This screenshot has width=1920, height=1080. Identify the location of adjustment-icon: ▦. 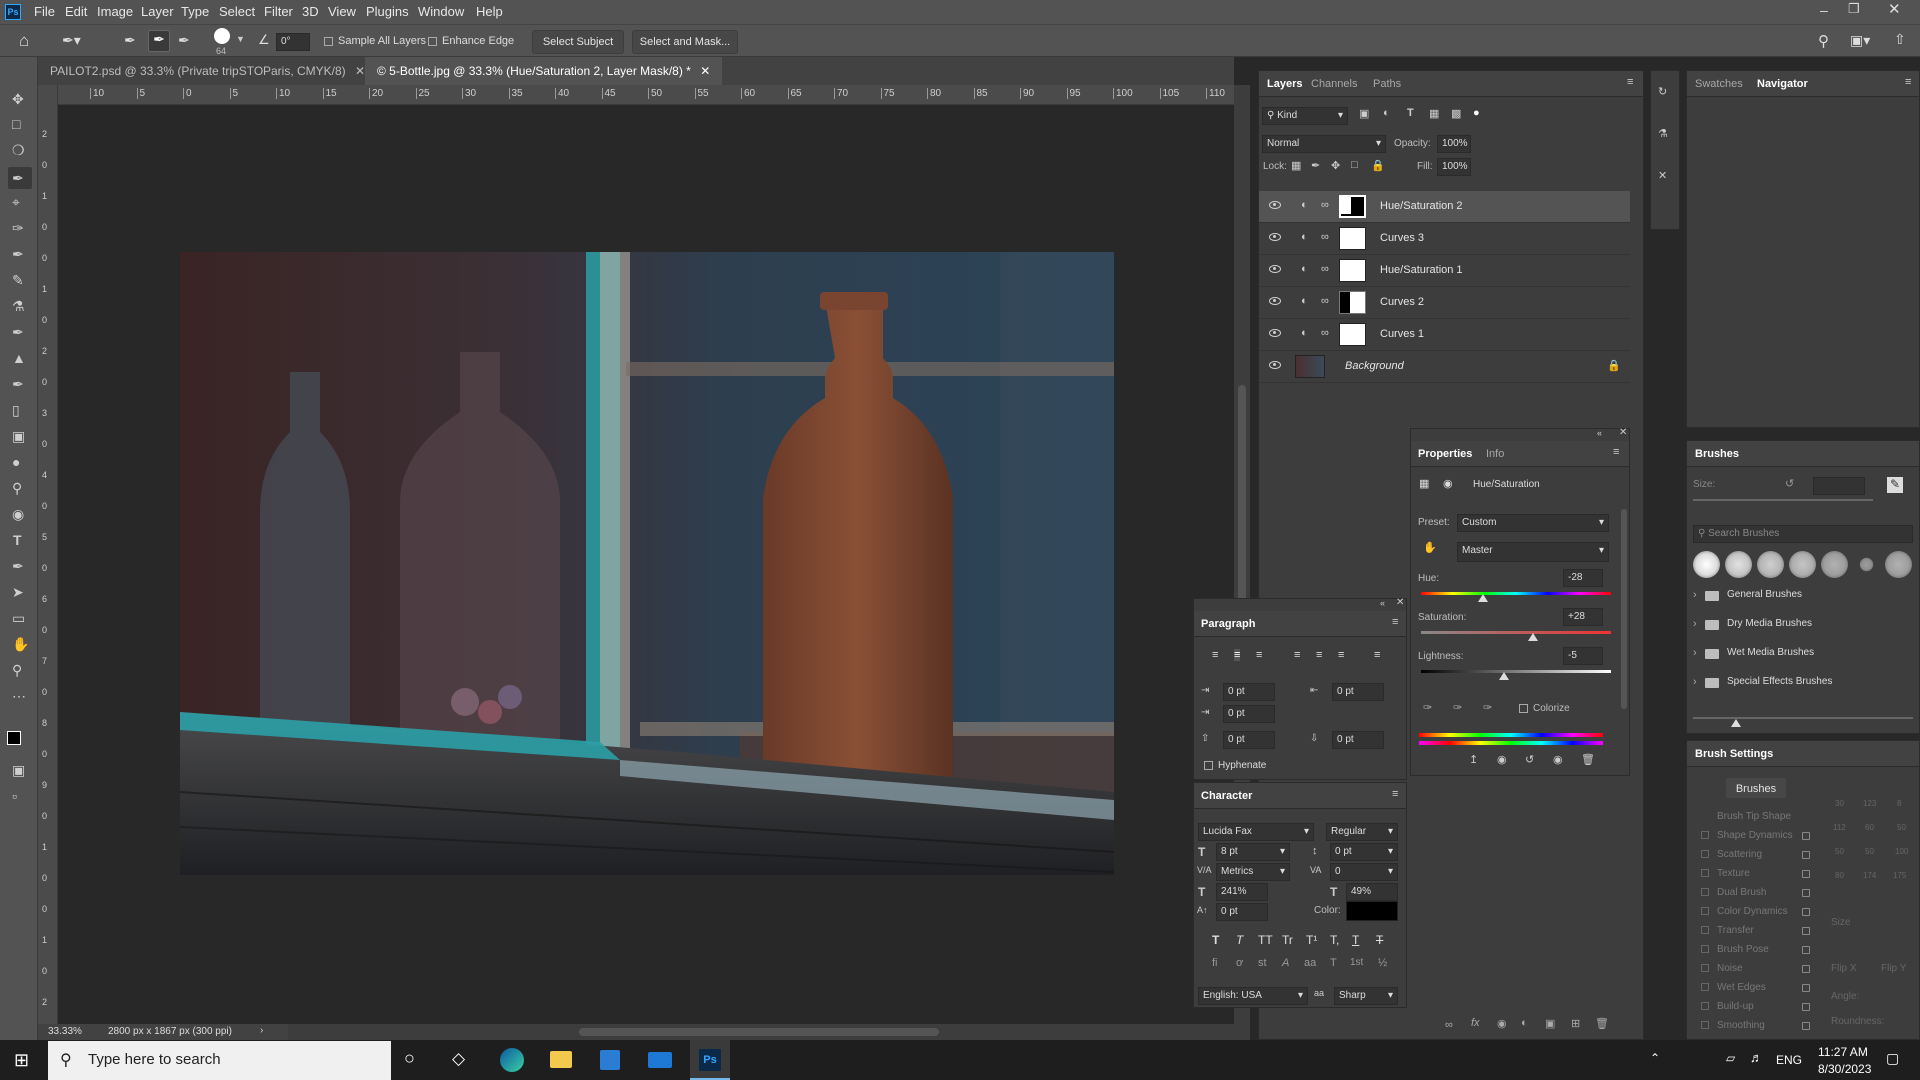
(1424, 483).